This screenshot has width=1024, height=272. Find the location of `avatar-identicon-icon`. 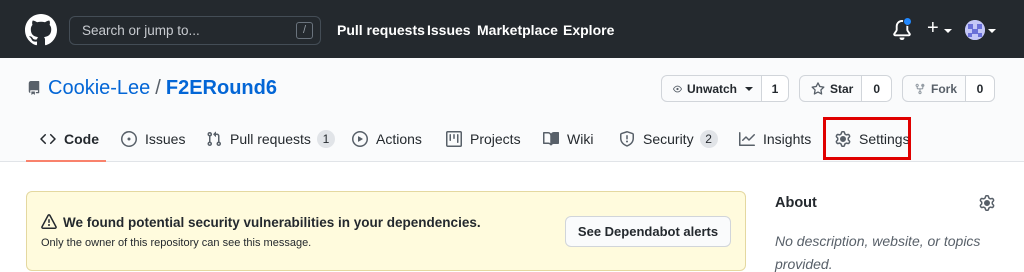

avatar-identicon-icon is located at coordinates (975, 30).